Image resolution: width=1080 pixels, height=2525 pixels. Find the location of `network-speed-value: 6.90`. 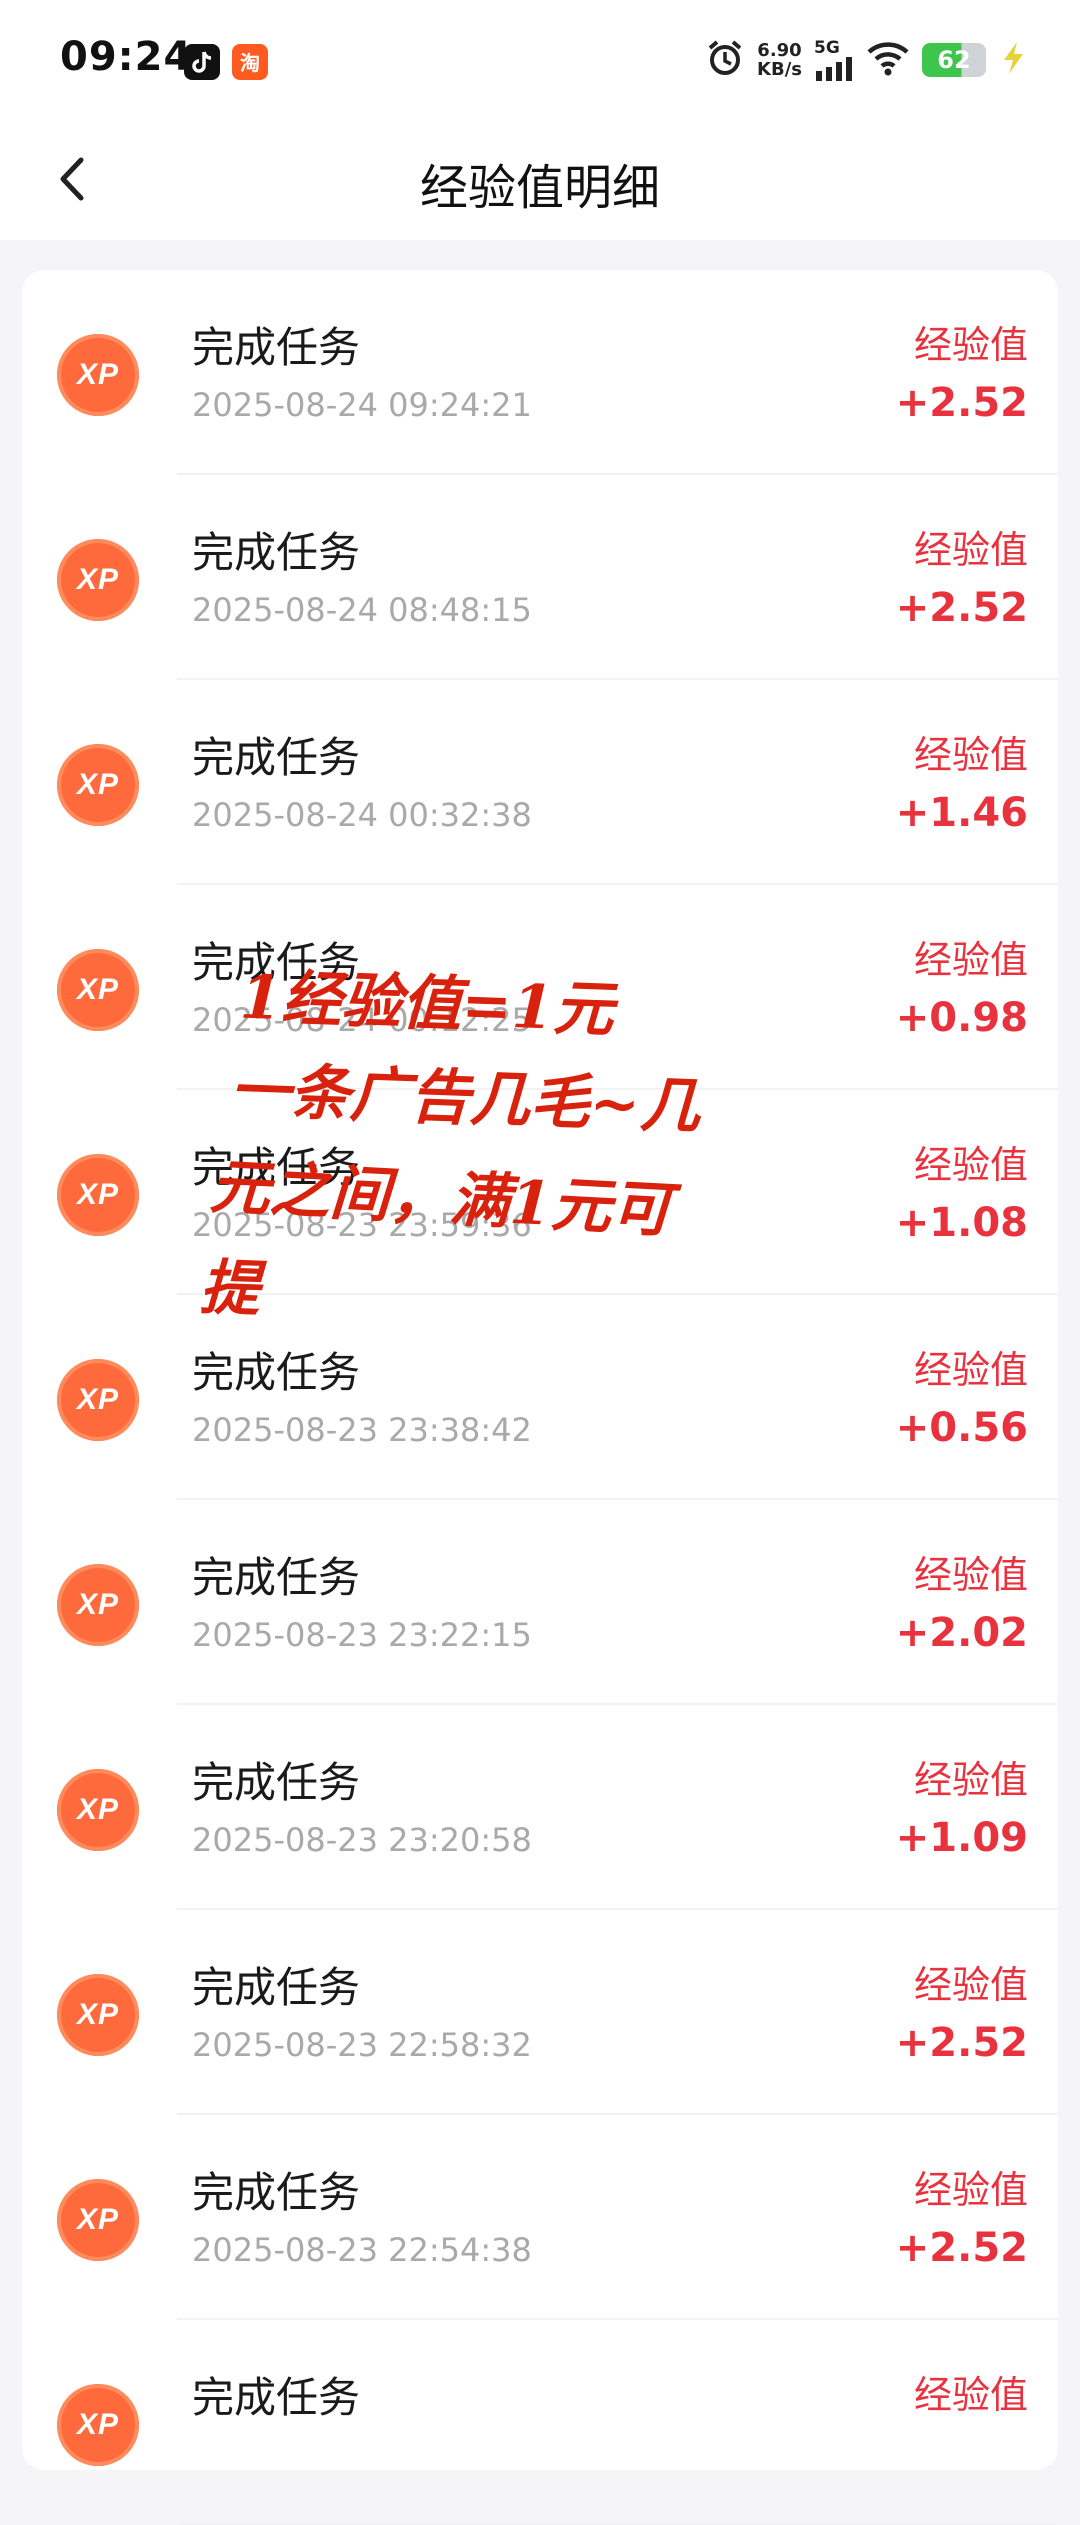

network-speed-value: 6.90 is located at coordinates (779, 50).